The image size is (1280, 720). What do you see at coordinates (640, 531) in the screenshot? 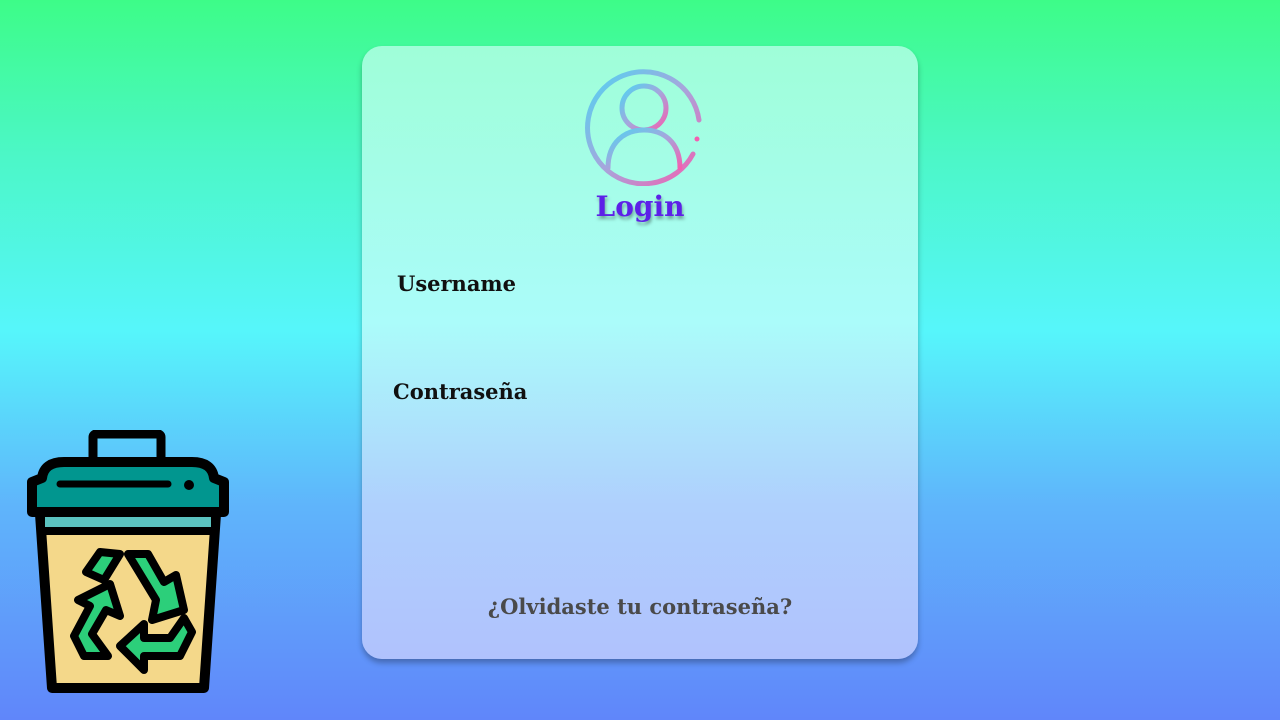
I see `login-submit-button` at bounding box center [640, 531].